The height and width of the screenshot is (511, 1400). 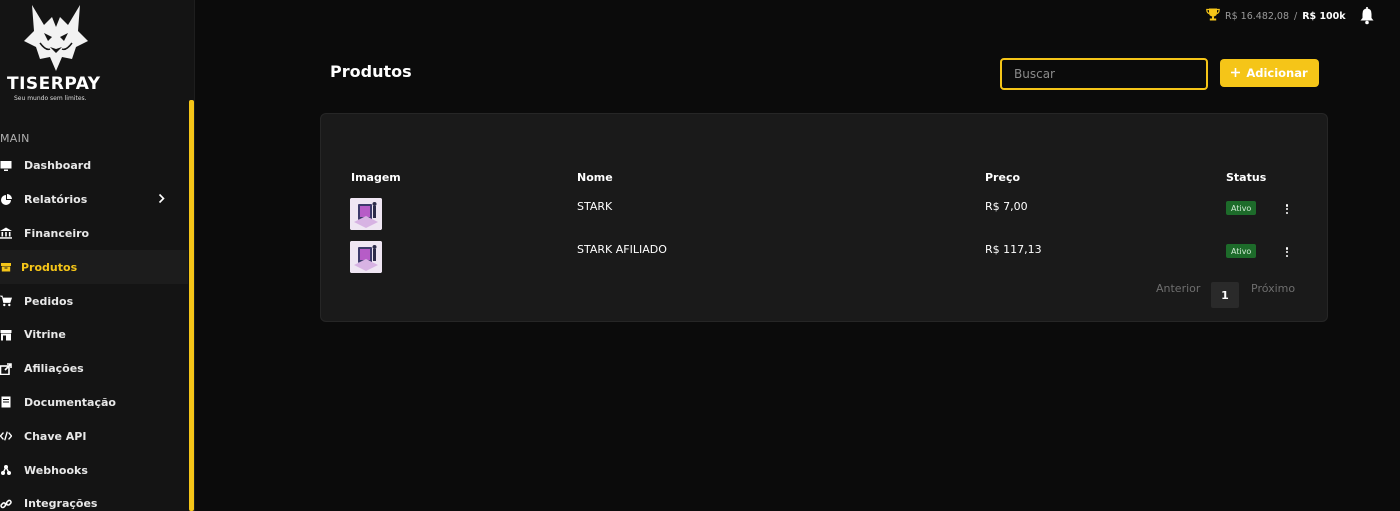 What do you see at coordinates (6, 166) in the screenshot?
I see `monitor-icon` at bounding box center [6, 166].